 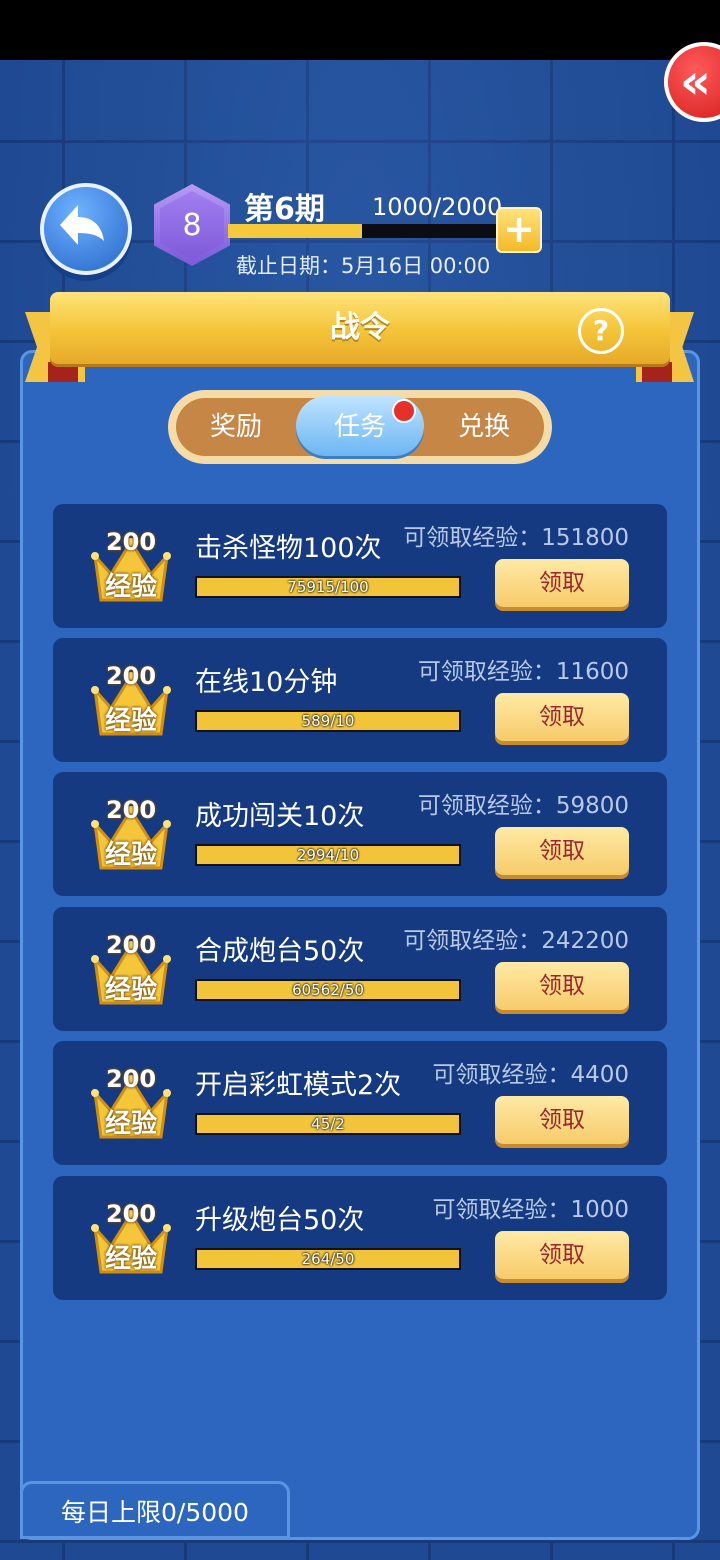 What do you see at coordinates (236, 427) in the screenshot?
I see `tab-rewards: 奖励` at bounding box center [236, 427].